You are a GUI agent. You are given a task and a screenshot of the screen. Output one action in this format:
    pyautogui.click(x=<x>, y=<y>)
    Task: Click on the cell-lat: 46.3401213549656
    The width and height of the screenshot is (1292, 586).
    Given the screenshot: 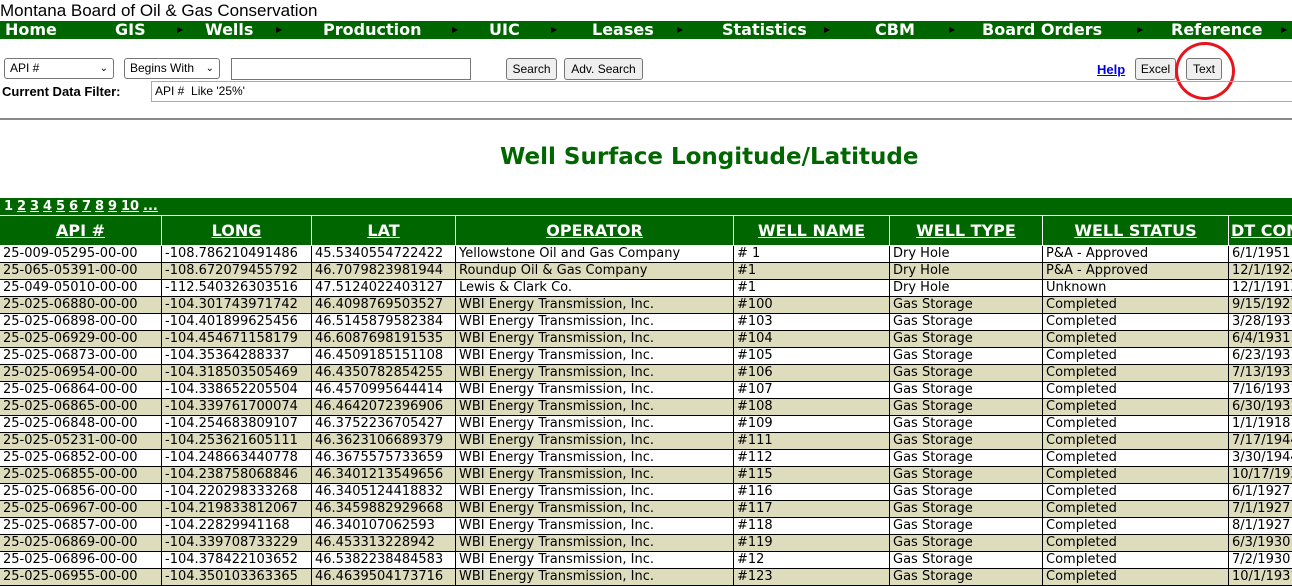 What is the action you would take?
    pyautogui.click(x=383, y=475)
    